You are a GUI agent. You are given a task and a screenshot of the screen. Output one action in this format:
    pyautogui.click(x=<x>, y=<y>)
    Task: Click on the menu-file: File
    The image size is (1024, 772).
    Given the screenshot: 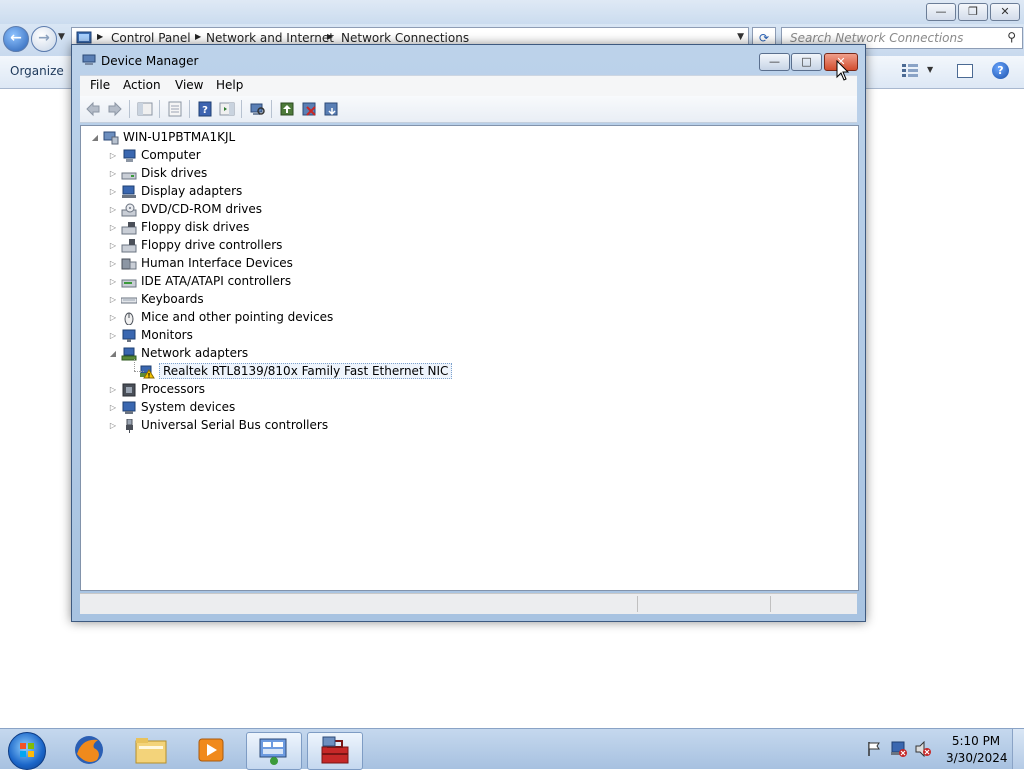 What is the action you would take?
    pyautogui.click(x=100, y=85)
    